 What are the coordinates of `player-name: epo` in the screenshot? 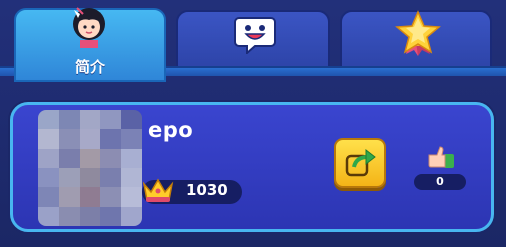 It's located at (171, 130).